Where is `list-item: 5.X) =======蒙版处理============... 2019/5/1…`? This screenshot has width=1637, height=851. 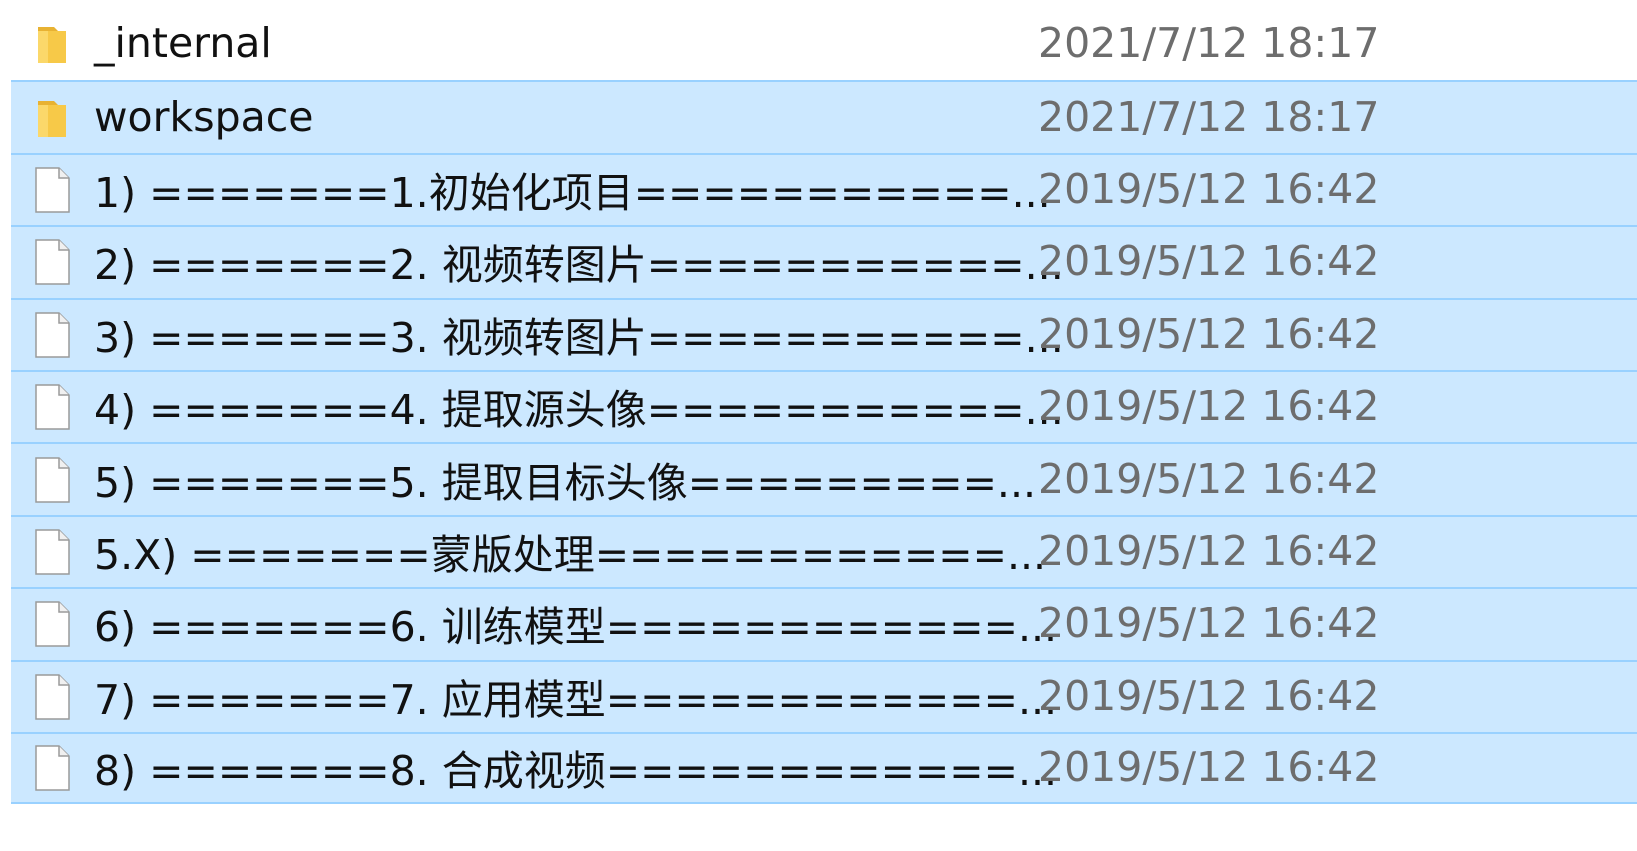
list-item: 5.X) =======蒙版处理============... 2019/5/1… is located at coordinates (824, 551).